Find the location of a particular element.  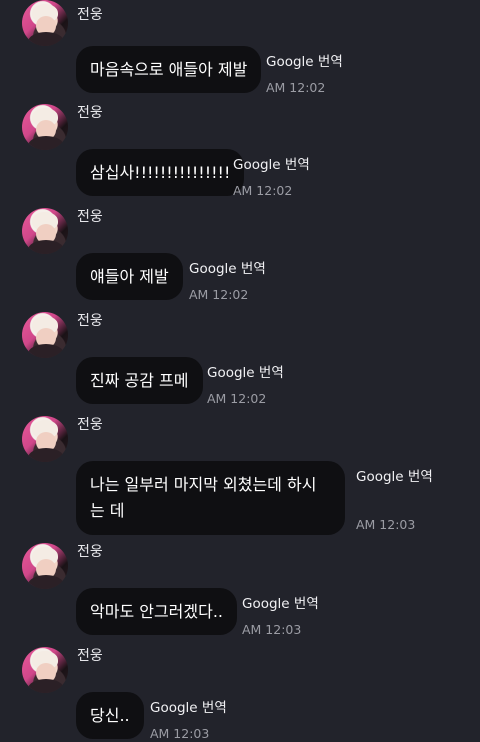

message-bubble: 마음속으로 애들아 제발 is located at coordinates (169, 69).